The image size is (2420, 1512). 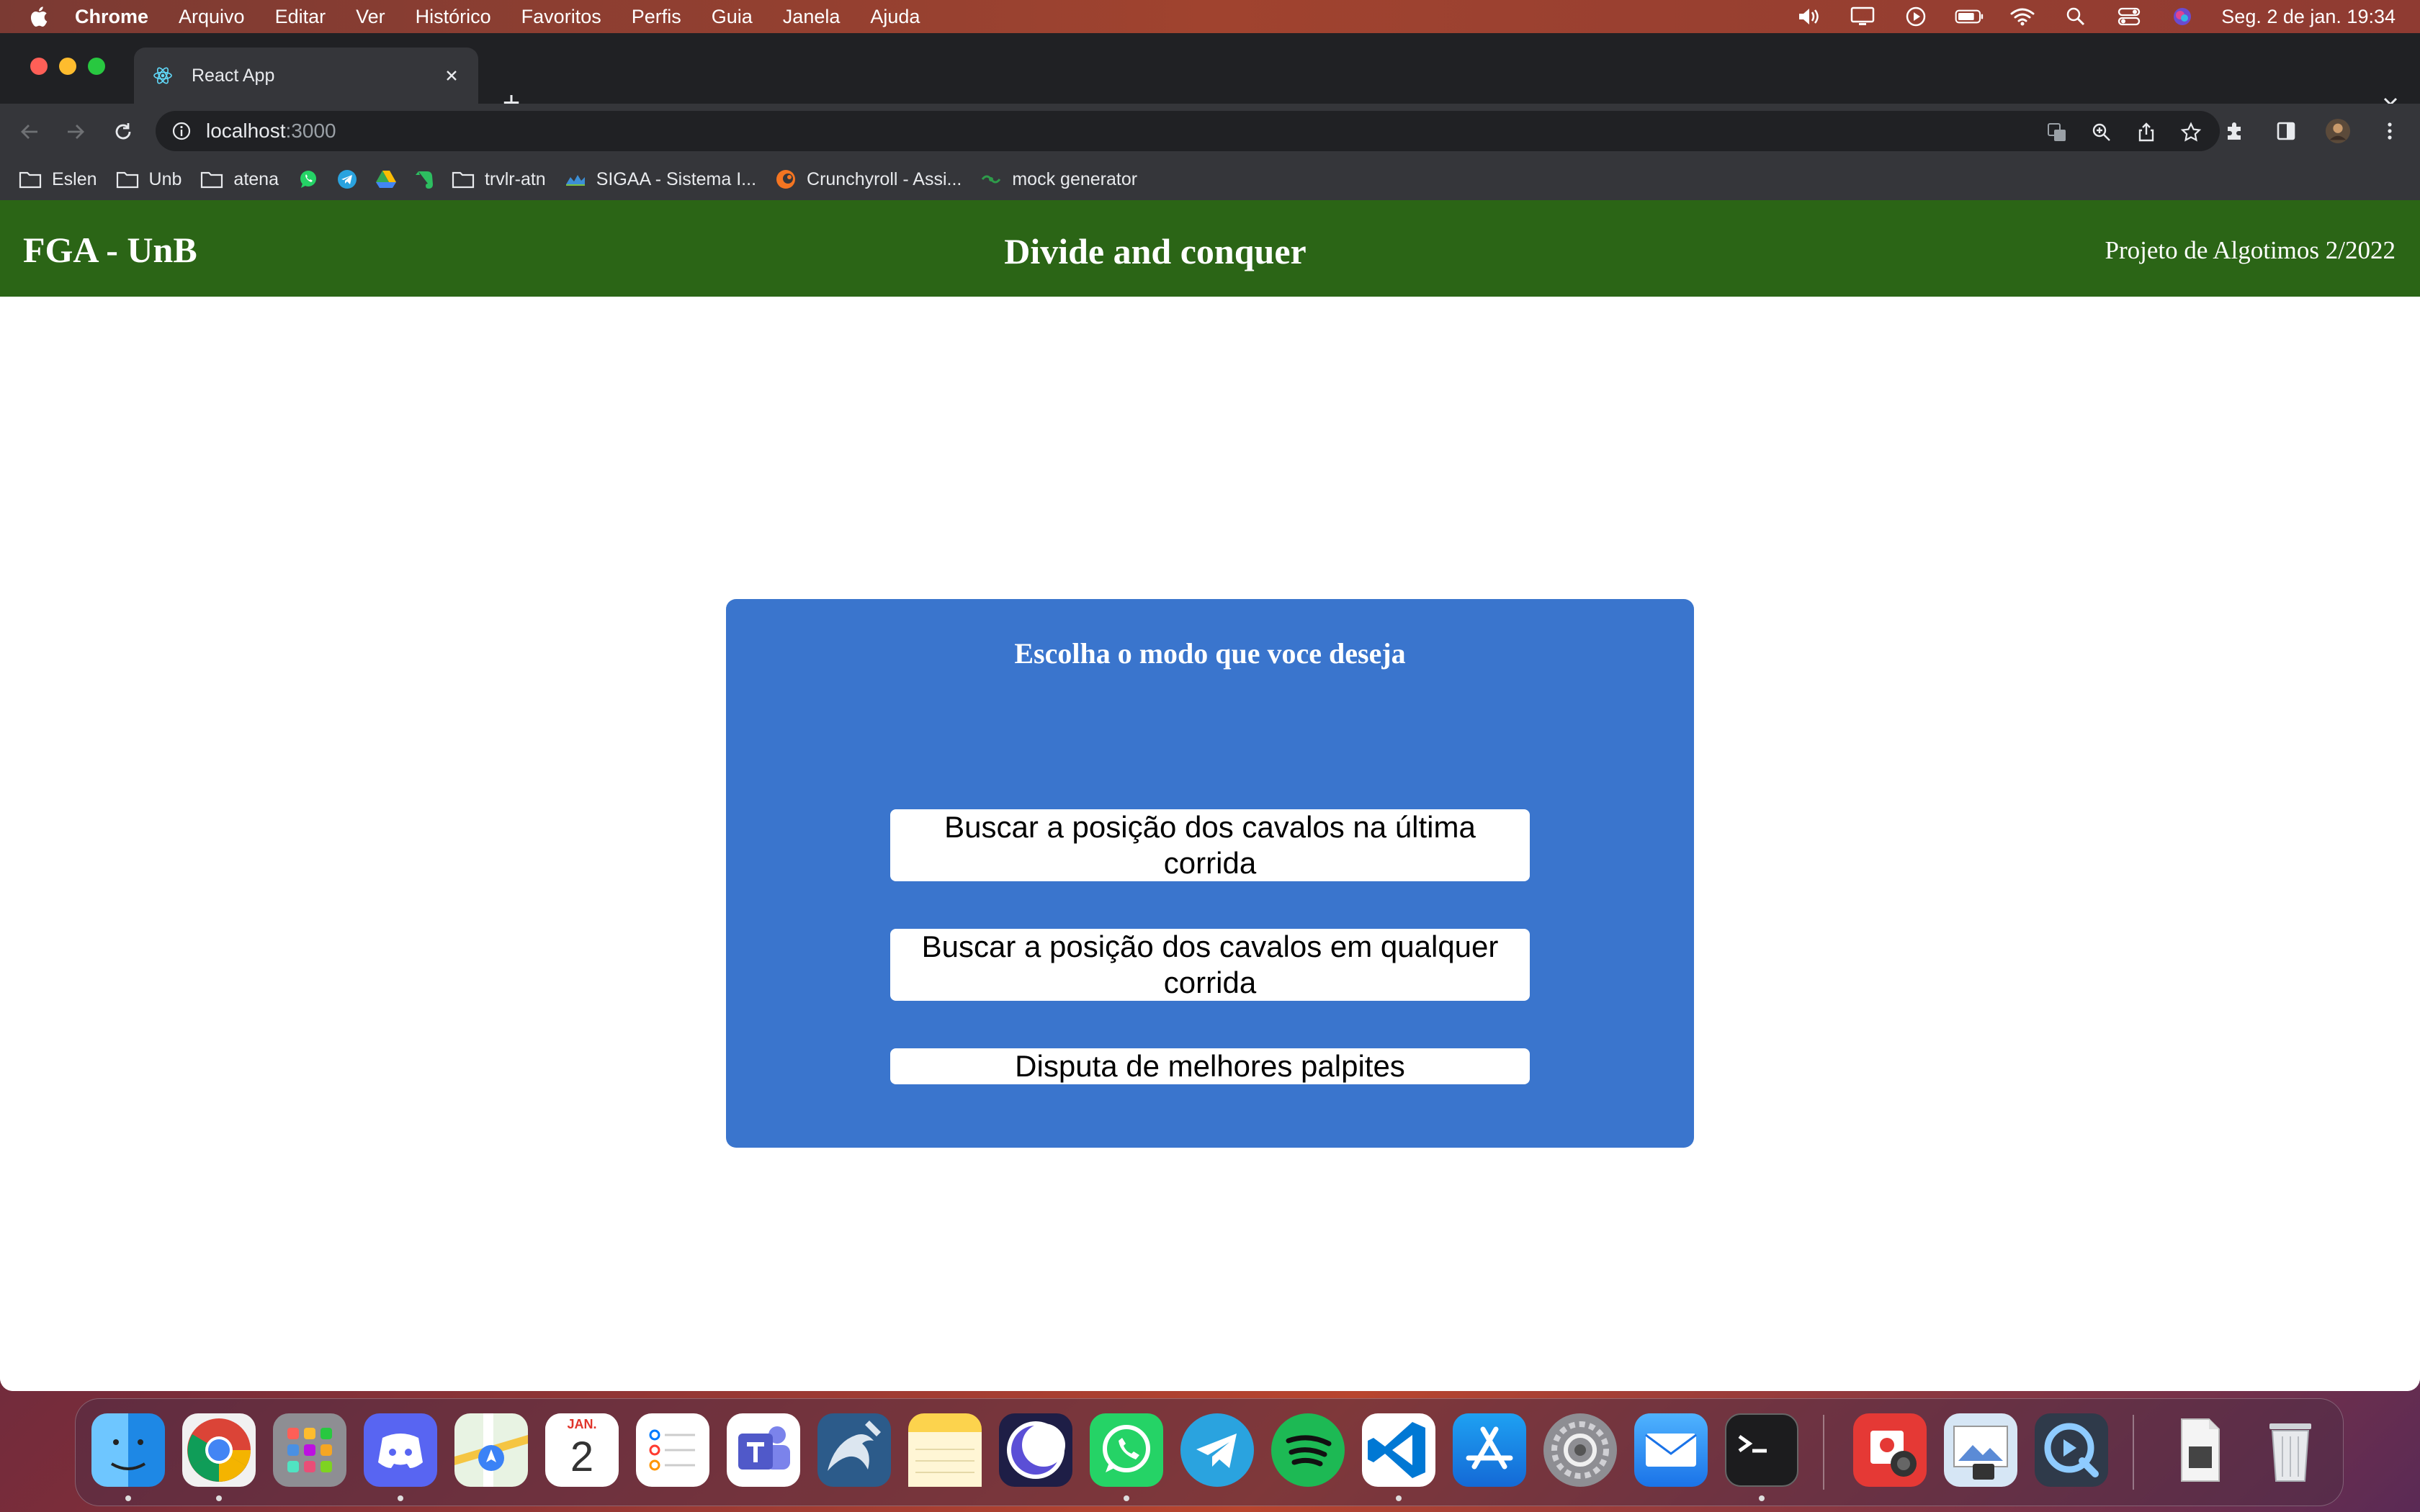 What do you see at coordinates (181, 131) in the screenshot?
I see `site-info-icon` at bounding box center [181, 131].